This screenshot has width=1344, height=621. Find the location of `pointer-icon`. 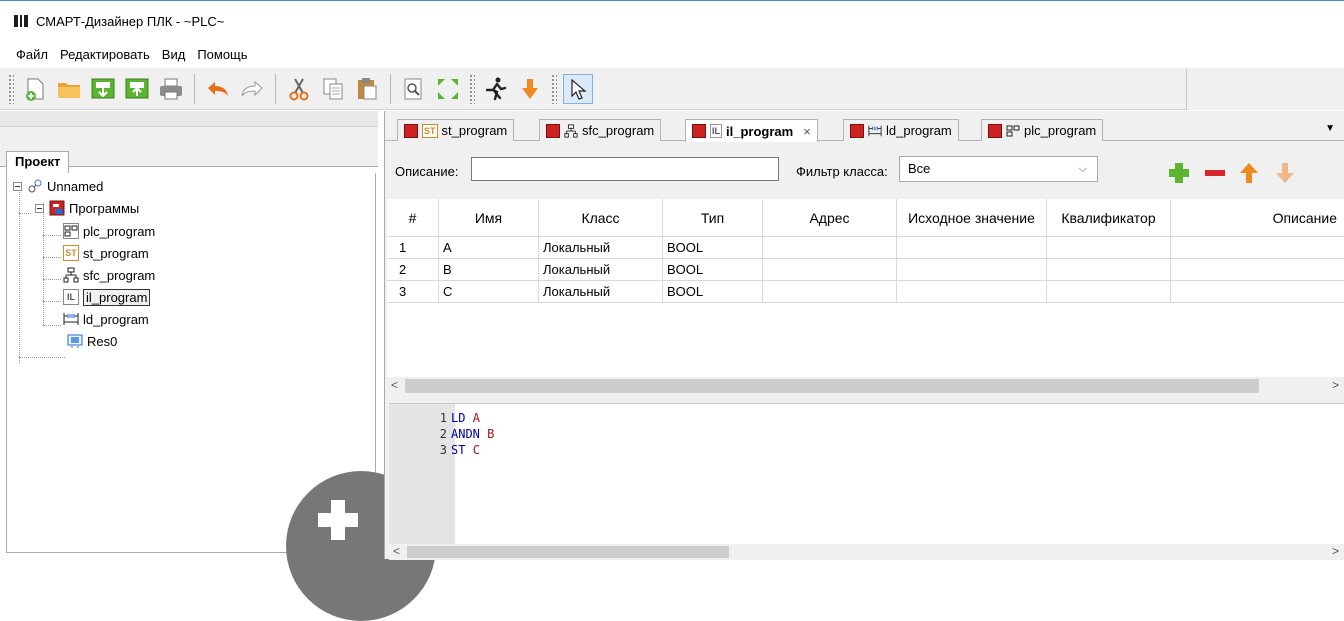

pointer-icon is located at coordinates (578, 88).